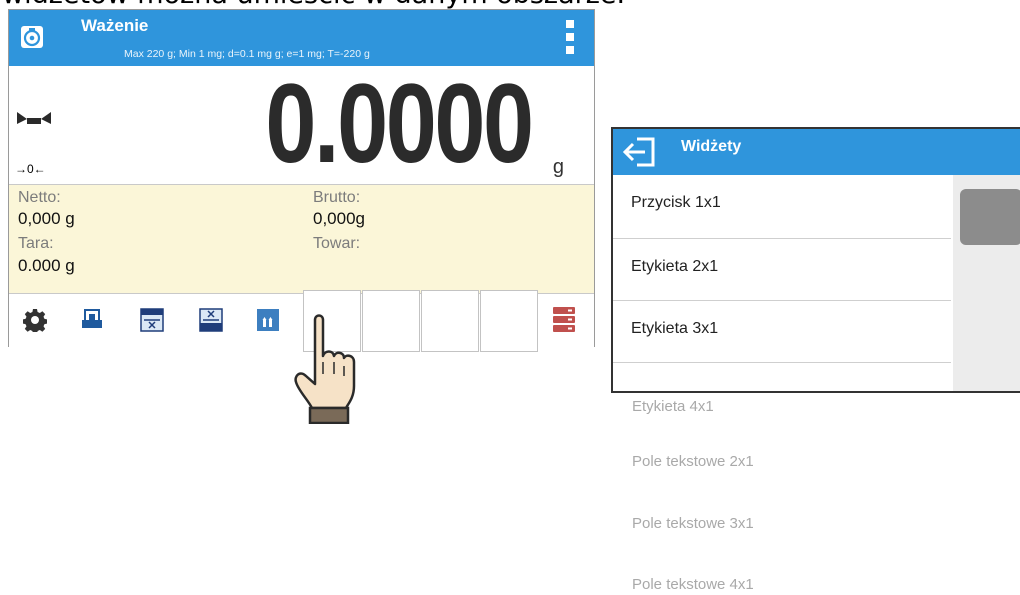  What do you see at coordinates (782, 207) in the screenshot?
I see `list-item: Przycisk 1x1` at bounding box center [782, 207].